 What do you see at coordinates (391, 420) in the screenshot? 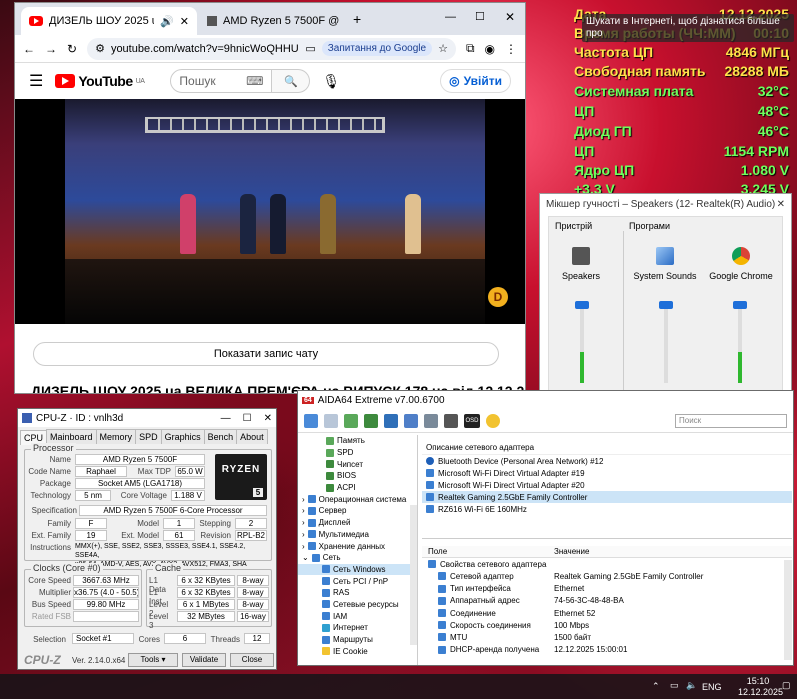
I see `network-icon` at bounding box center [391, 420].